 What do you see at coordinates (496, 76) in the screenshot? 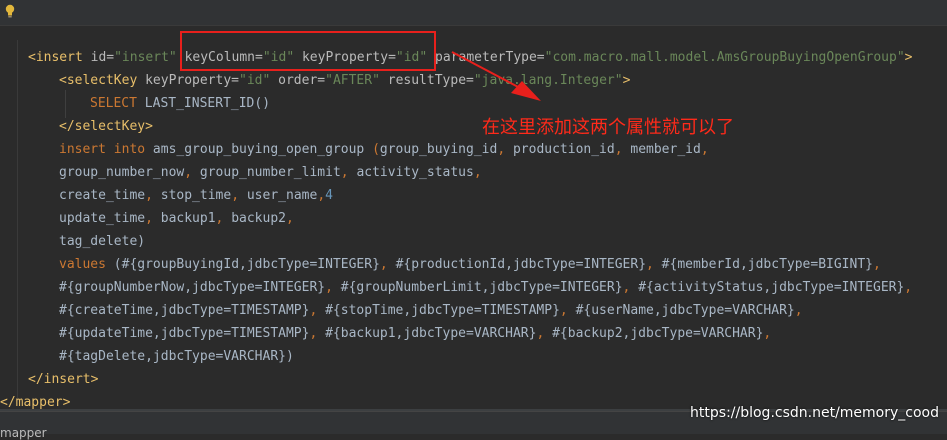
I see `annotation-arrow` at bounding box center [496, 76].